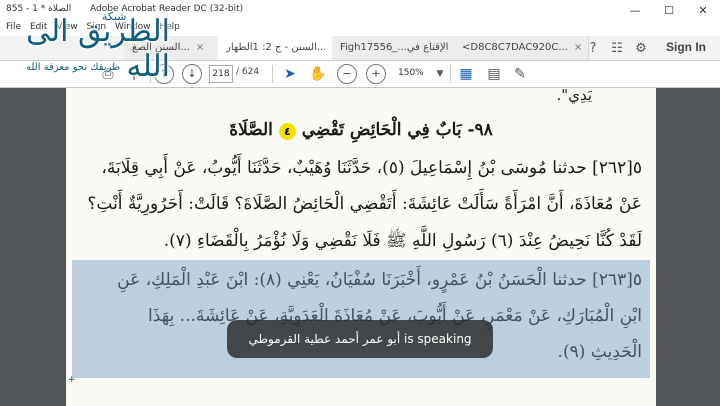 This screenshot has width=720, height=406. What do you see at coordinates (290, 74) in the screenshot?
I see `select-cursor-icon: ➤` at bounding box center [290, 74].